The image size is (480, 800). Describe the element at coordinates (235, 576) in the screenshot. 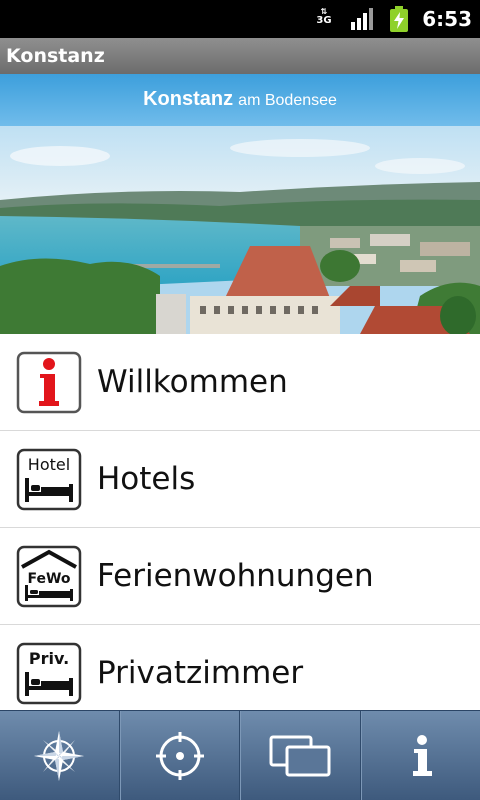

I see `menu-item-label: Ferienwohnungen` at that location.